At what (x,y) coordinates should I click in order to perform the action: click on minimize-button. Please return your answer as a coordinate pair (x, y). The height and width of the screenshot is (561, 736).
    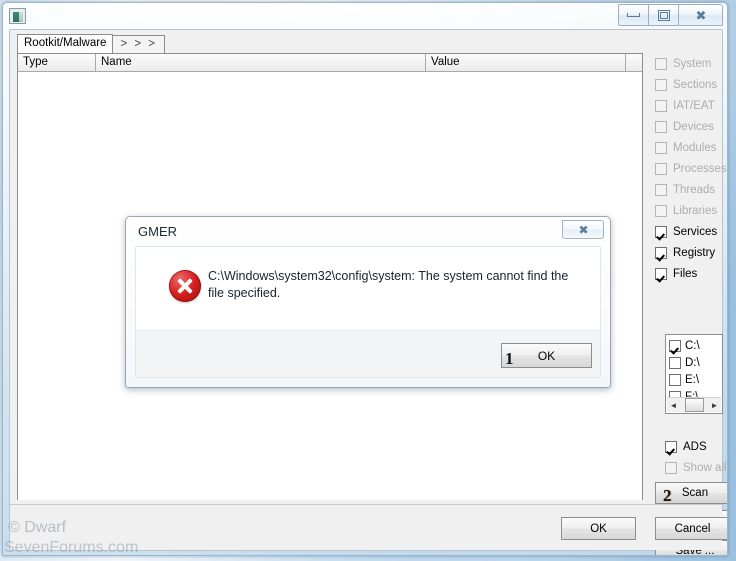
    Looking at the image, I should click on (633, 15).